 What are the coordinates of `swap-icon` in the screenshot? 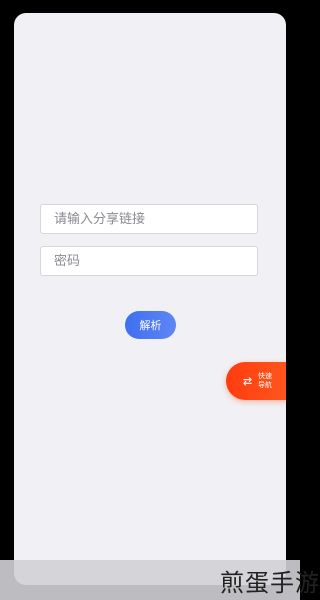 It's located at (247, 381).